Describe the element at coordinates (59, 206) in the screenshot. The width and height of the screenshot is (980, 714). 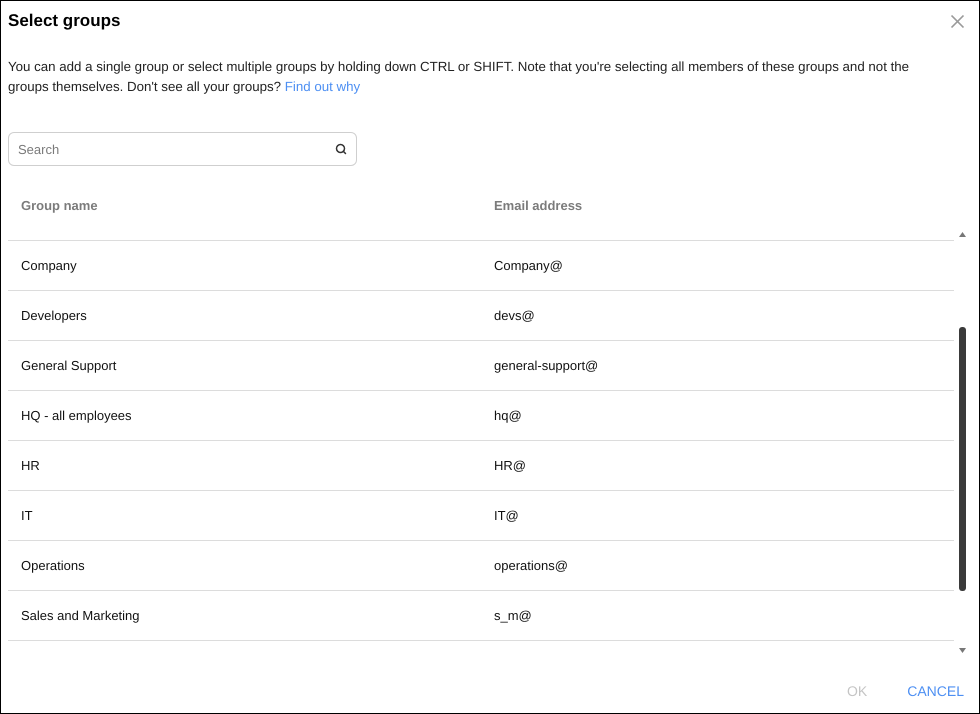
I see `column-header: Group name` at that location.